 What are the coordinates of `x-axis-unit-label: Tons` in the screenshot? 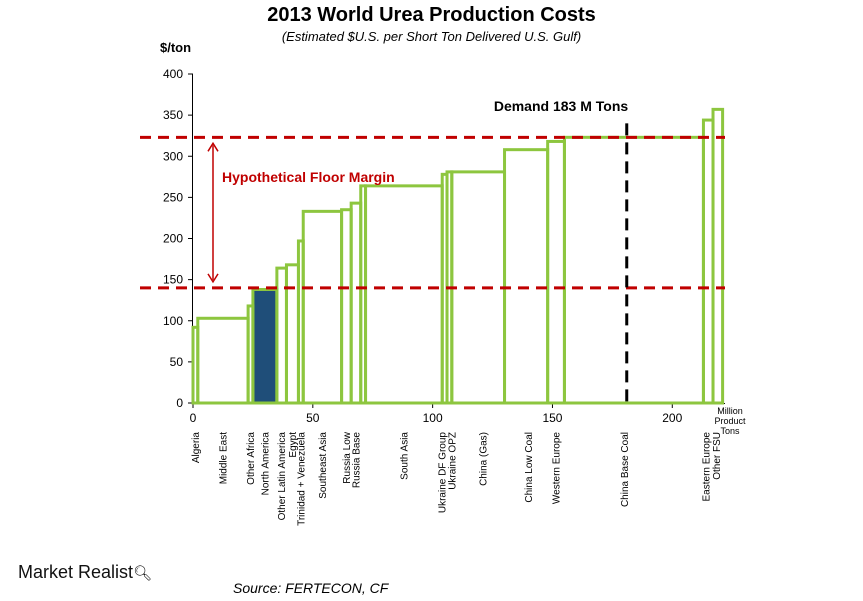 It's located at (730, 431).